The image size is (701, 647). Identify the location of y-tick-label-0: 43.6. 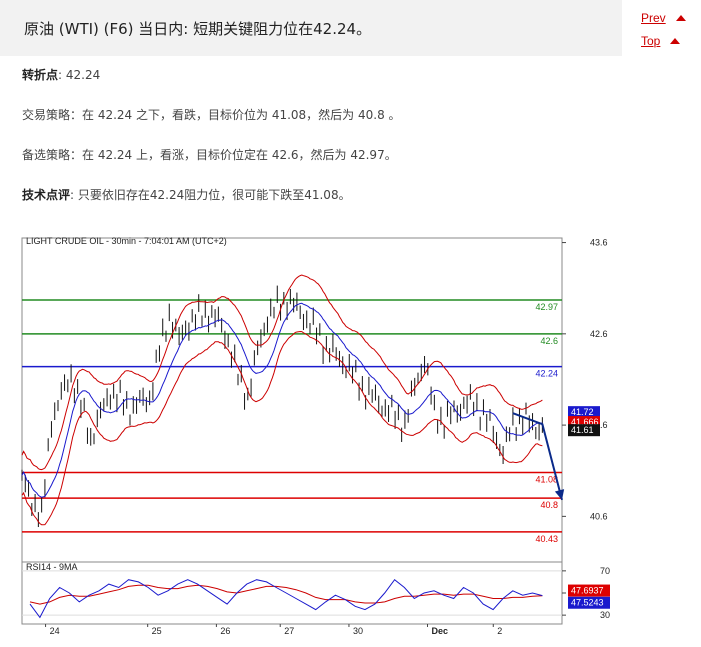
(599, 243).